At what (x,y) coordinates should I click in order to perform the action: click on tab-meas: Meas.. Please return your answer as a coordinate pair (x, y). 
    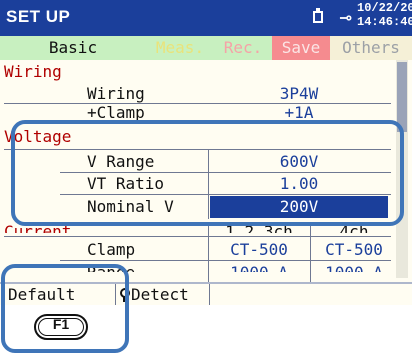
    Looking at the image, I should click on (180, 48).